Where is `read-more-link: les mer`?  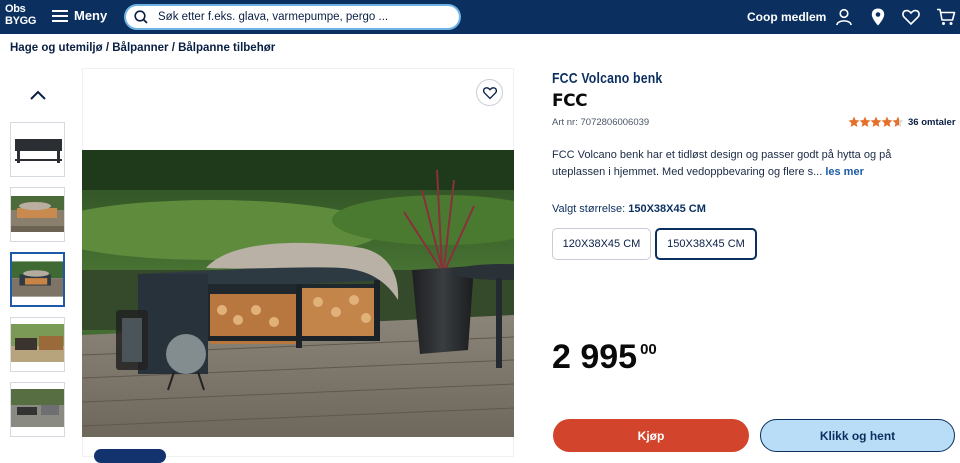 read-more-link: les mer is located at coordinates (844, 172).